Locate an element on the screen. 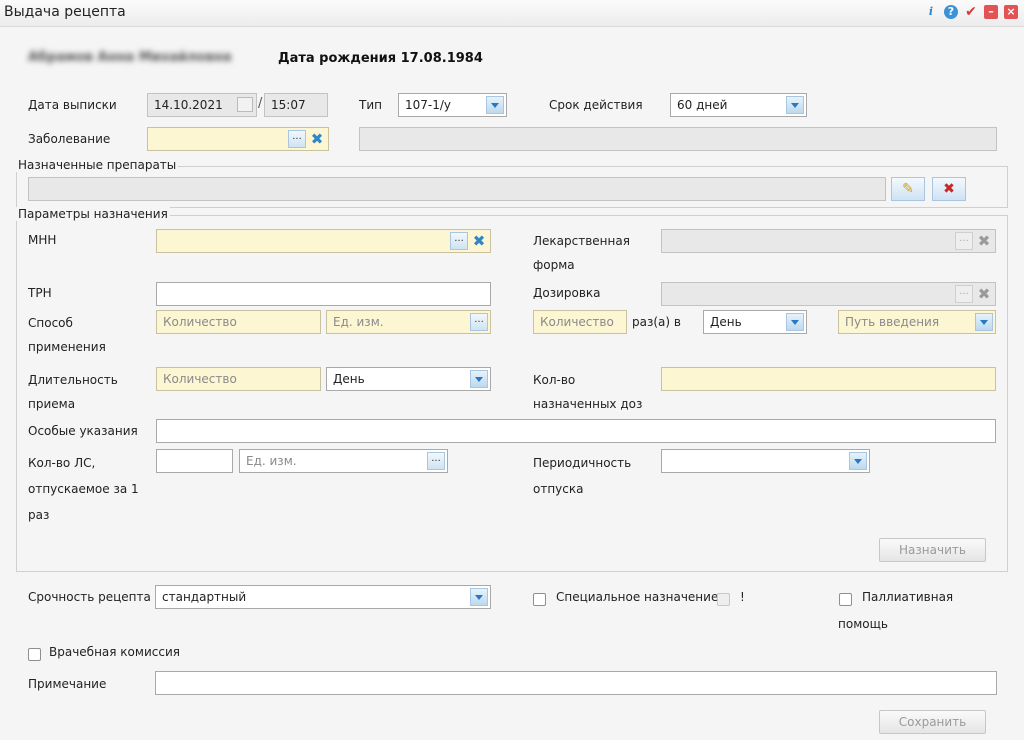  route-select: Путь введения is located at coordinates (917, 322).